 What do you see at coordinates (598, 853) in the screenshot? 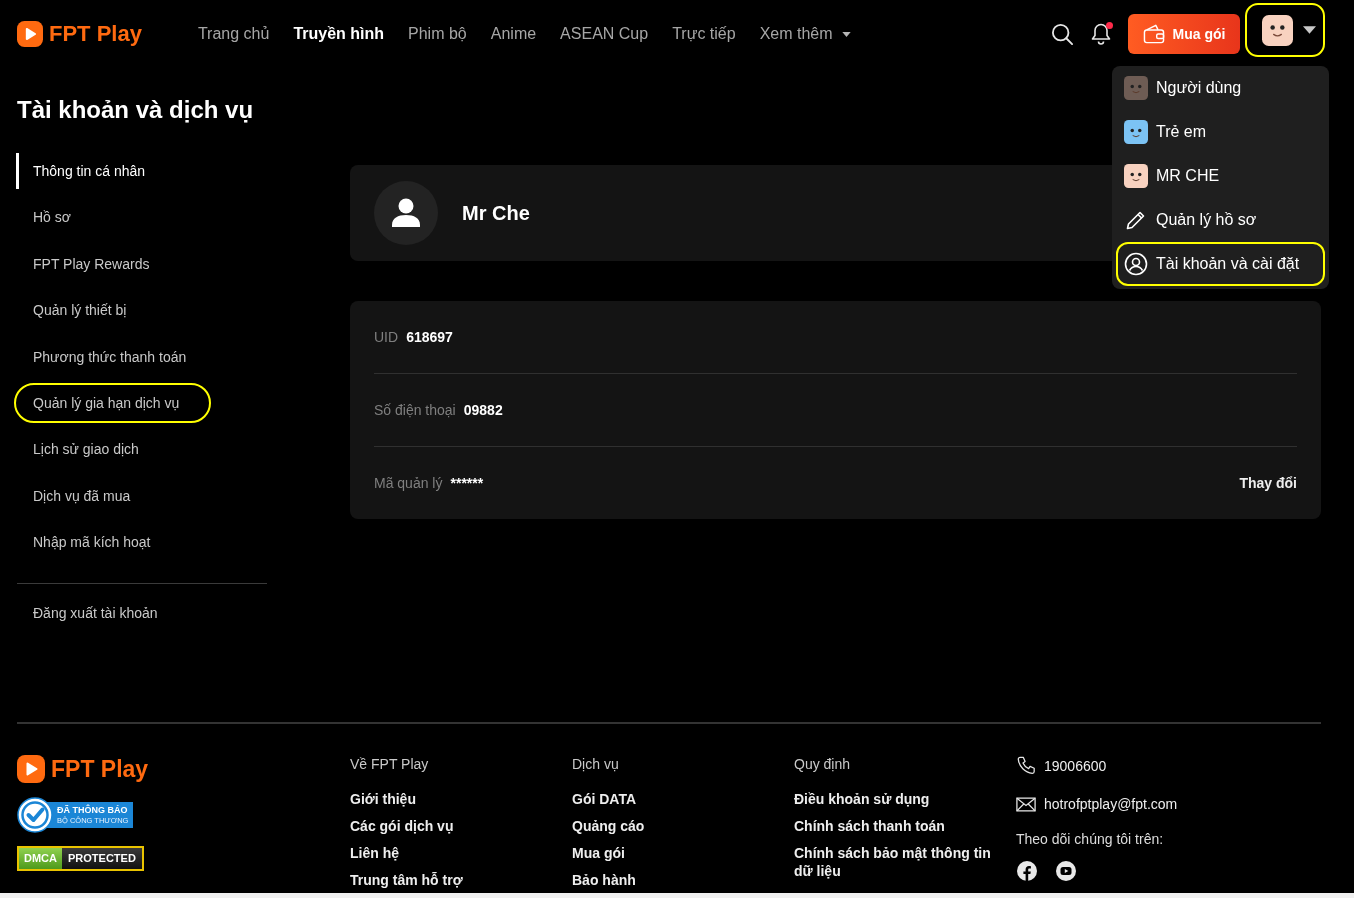
I see `footer-link: Mua gói` at bounding box center [598, 853].